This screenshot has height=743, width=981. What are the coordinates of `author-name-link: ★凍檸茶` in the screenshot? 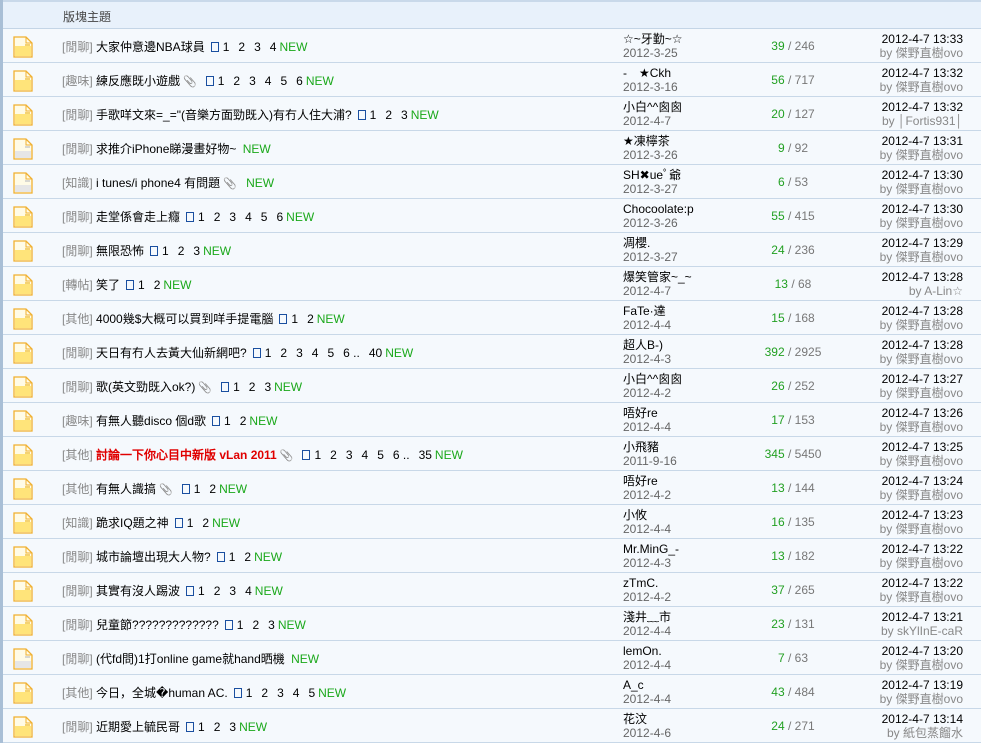 It's located at (646, 141).